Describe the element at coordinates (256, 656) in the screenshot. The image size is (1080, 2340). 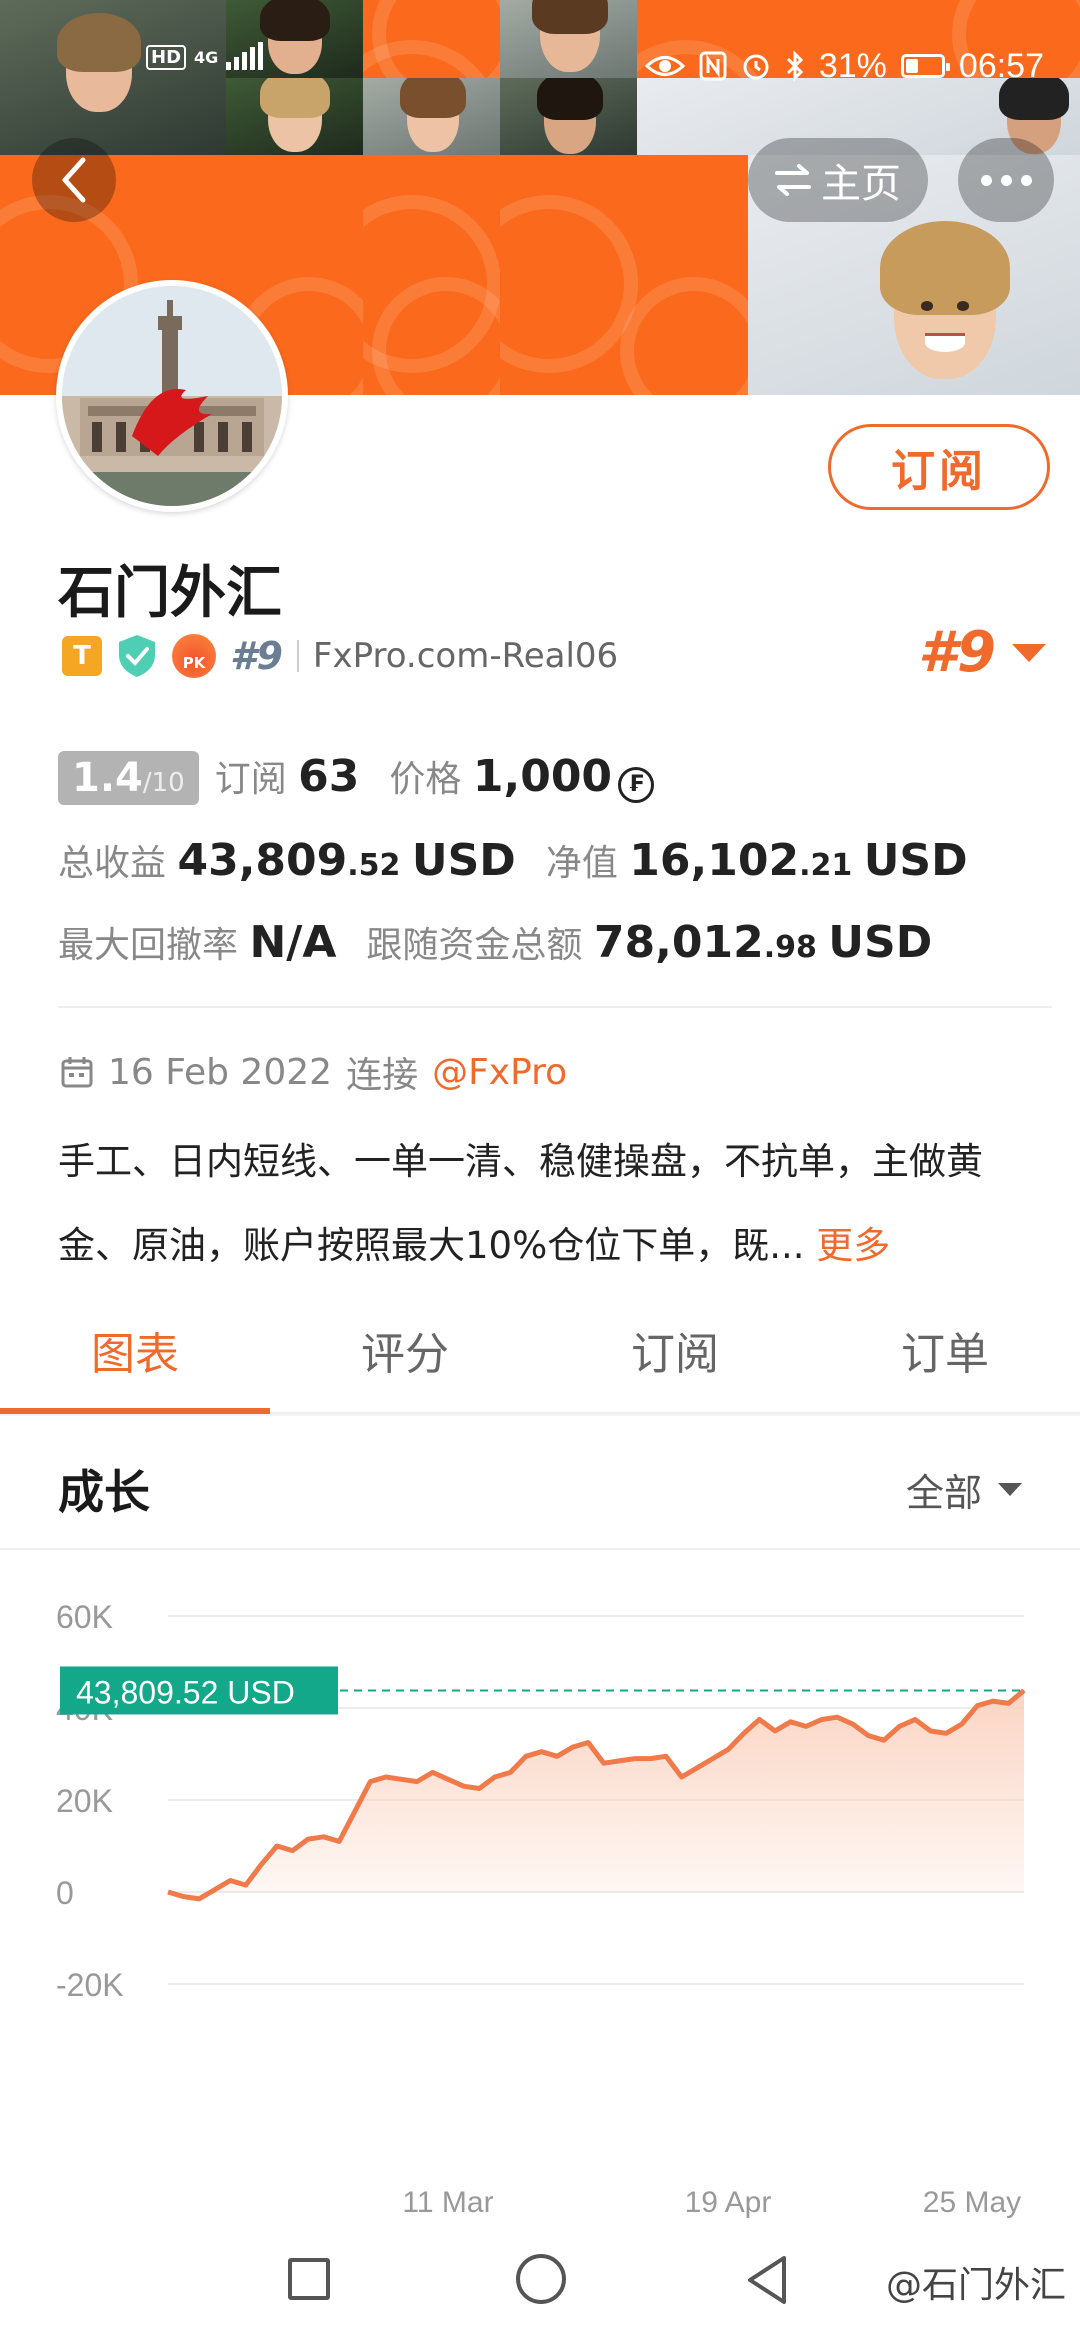
I see `rank-label: #9` at that location.